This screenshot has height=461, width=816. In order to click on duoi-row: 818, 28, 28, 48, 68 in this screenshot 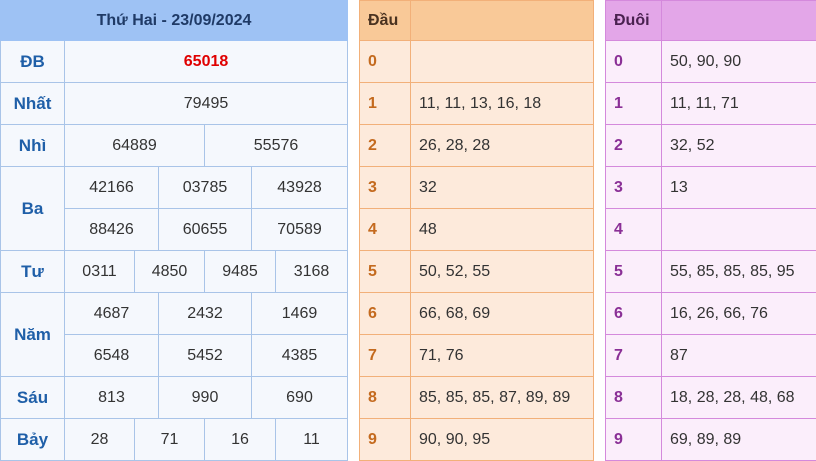, I will do `click(711, 398)`.